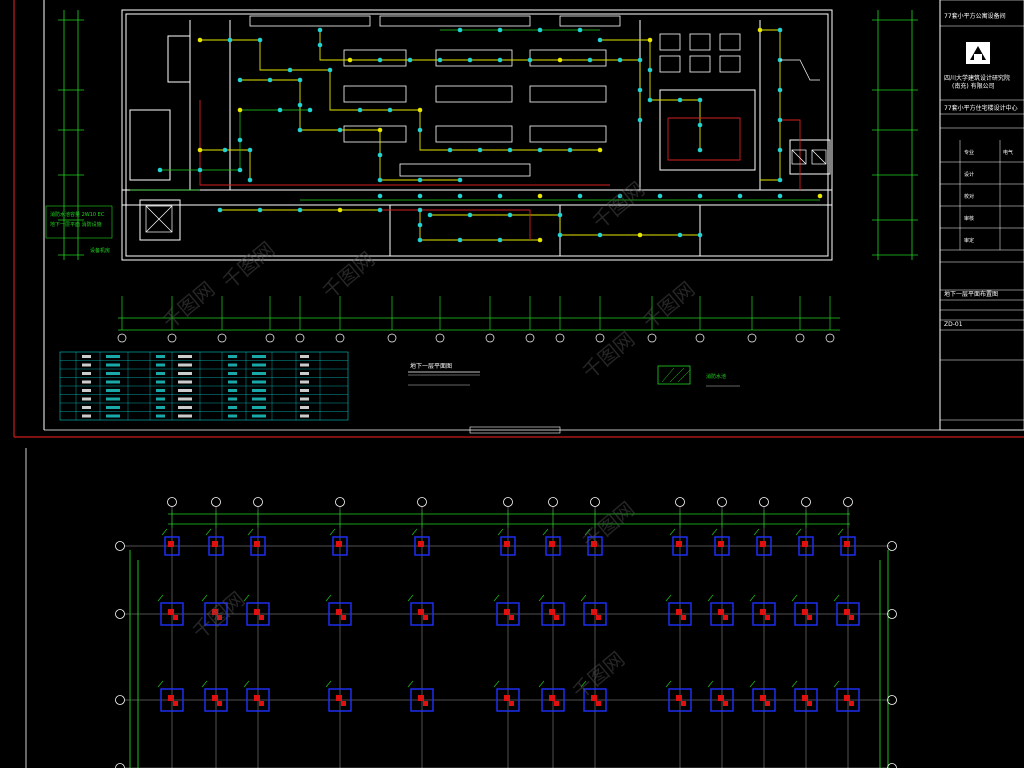 The height and width of the screenshot is (768, 1024). I want to click on sheet-number: ZD-01, so click(953, 324).